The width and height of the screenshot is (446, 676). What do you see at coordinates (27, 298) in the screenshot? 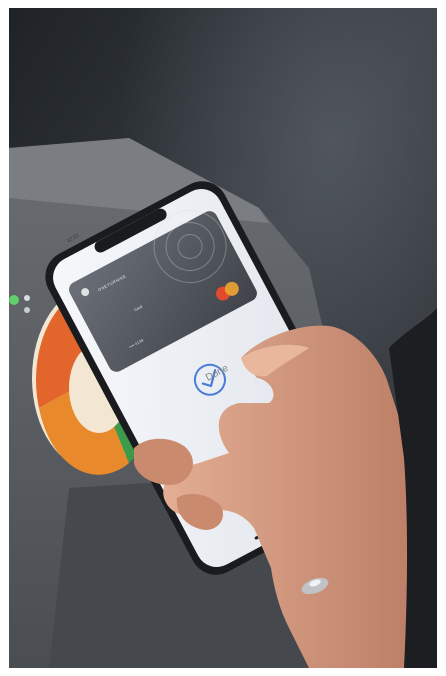
I see `indicator-light-white` at bounding box center [27, 298].